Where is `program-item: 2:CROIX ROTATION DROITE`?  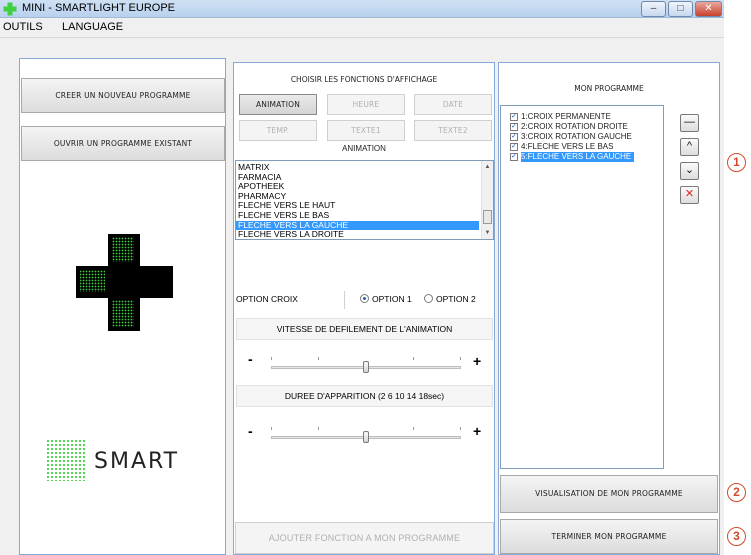
program-item: 2:CROIX ROTATION DROITE is located at coordinates (574, 127).